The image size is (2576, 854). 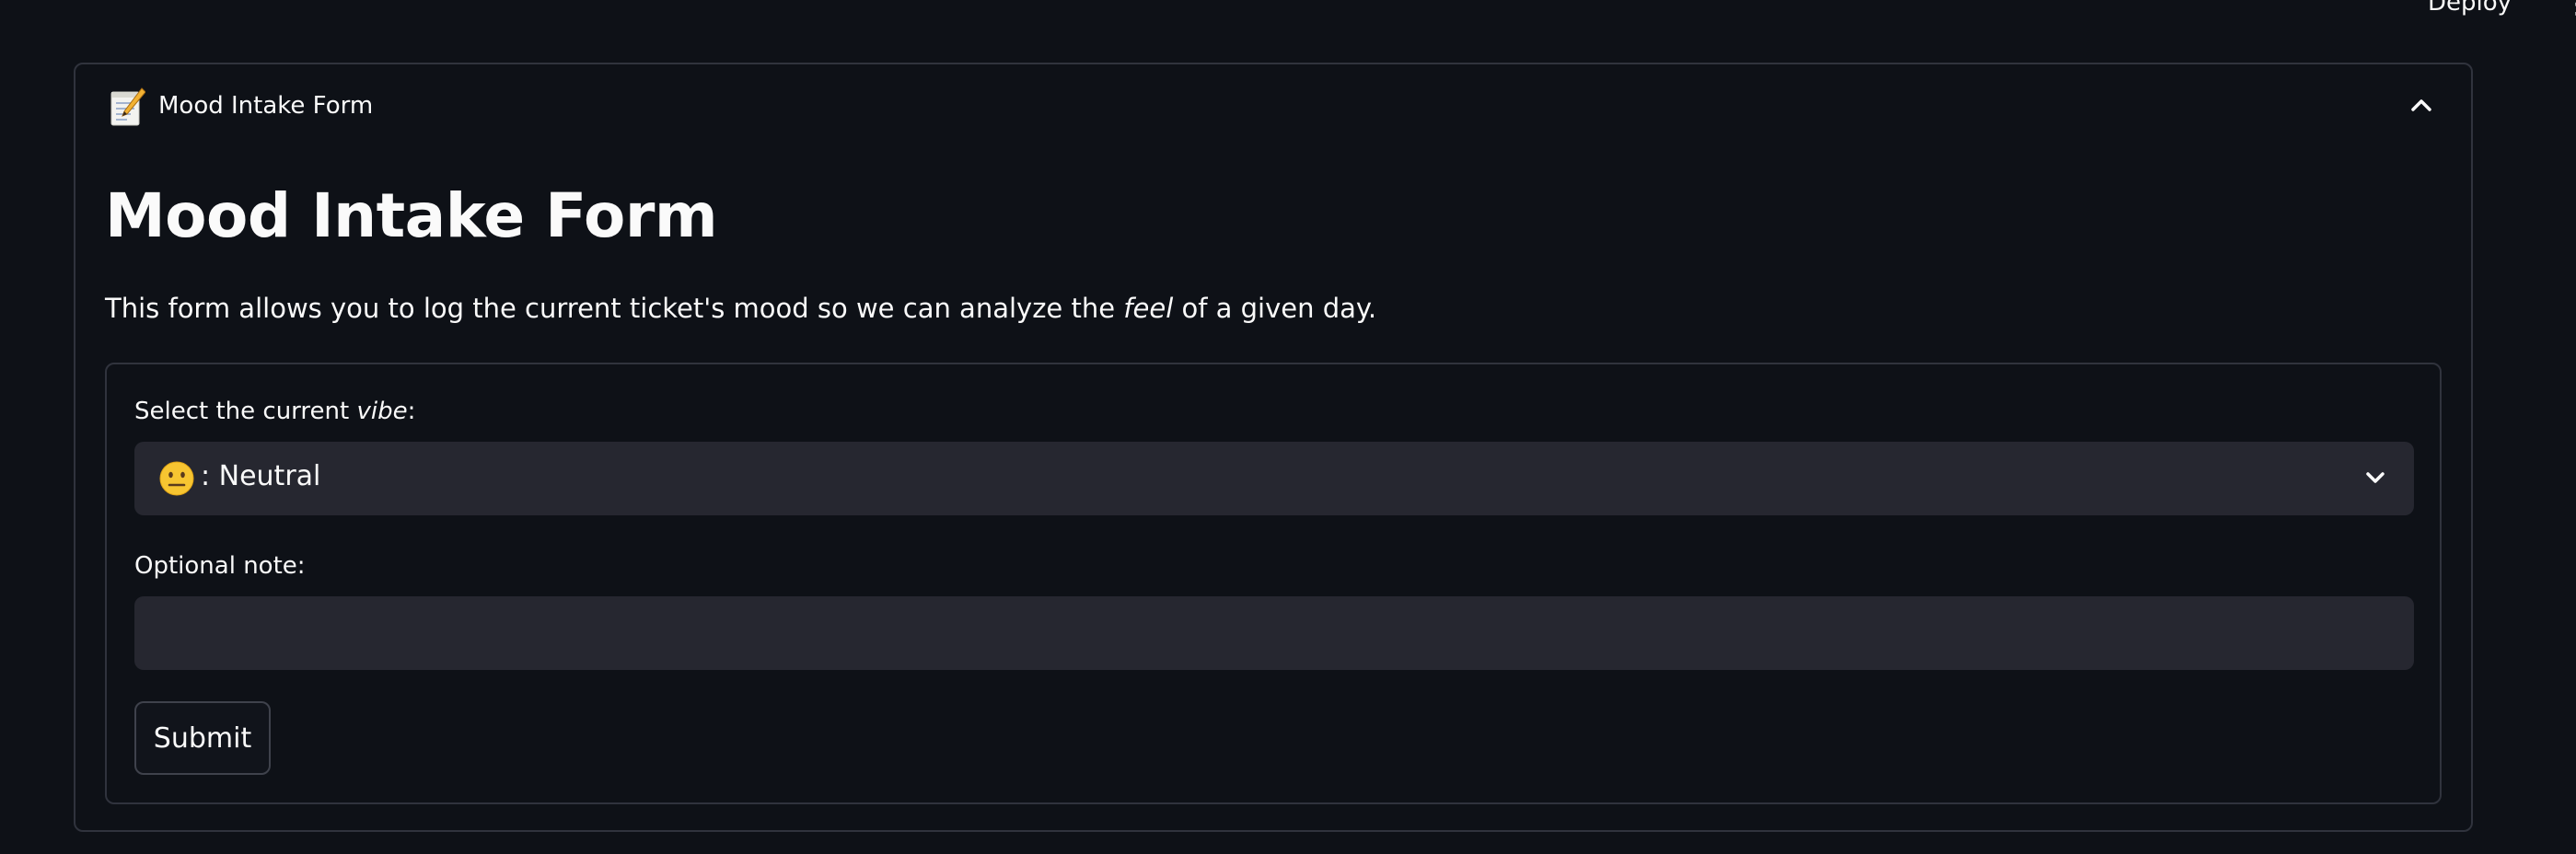 What do you see at coordinates (245, 412) in the screenshot?
I see `vibe-label-start: Select the current` at bounding box center [245, 412].